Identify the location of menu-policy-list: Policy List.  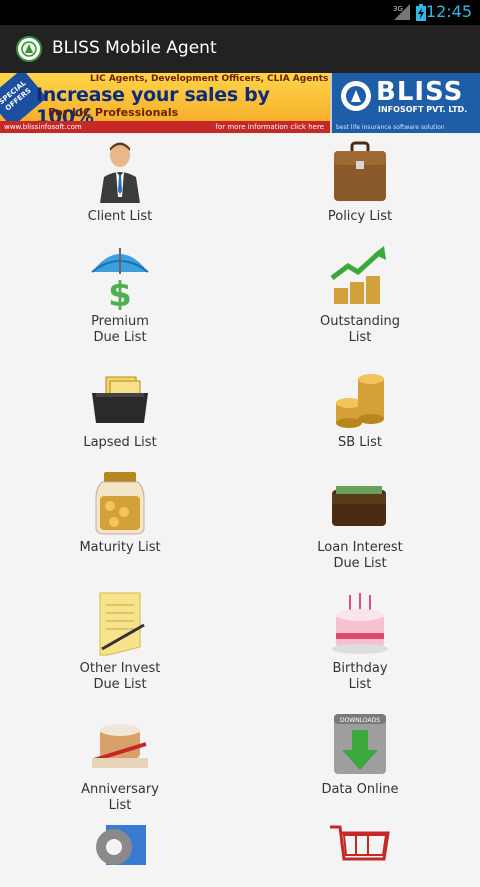
(360, 181).